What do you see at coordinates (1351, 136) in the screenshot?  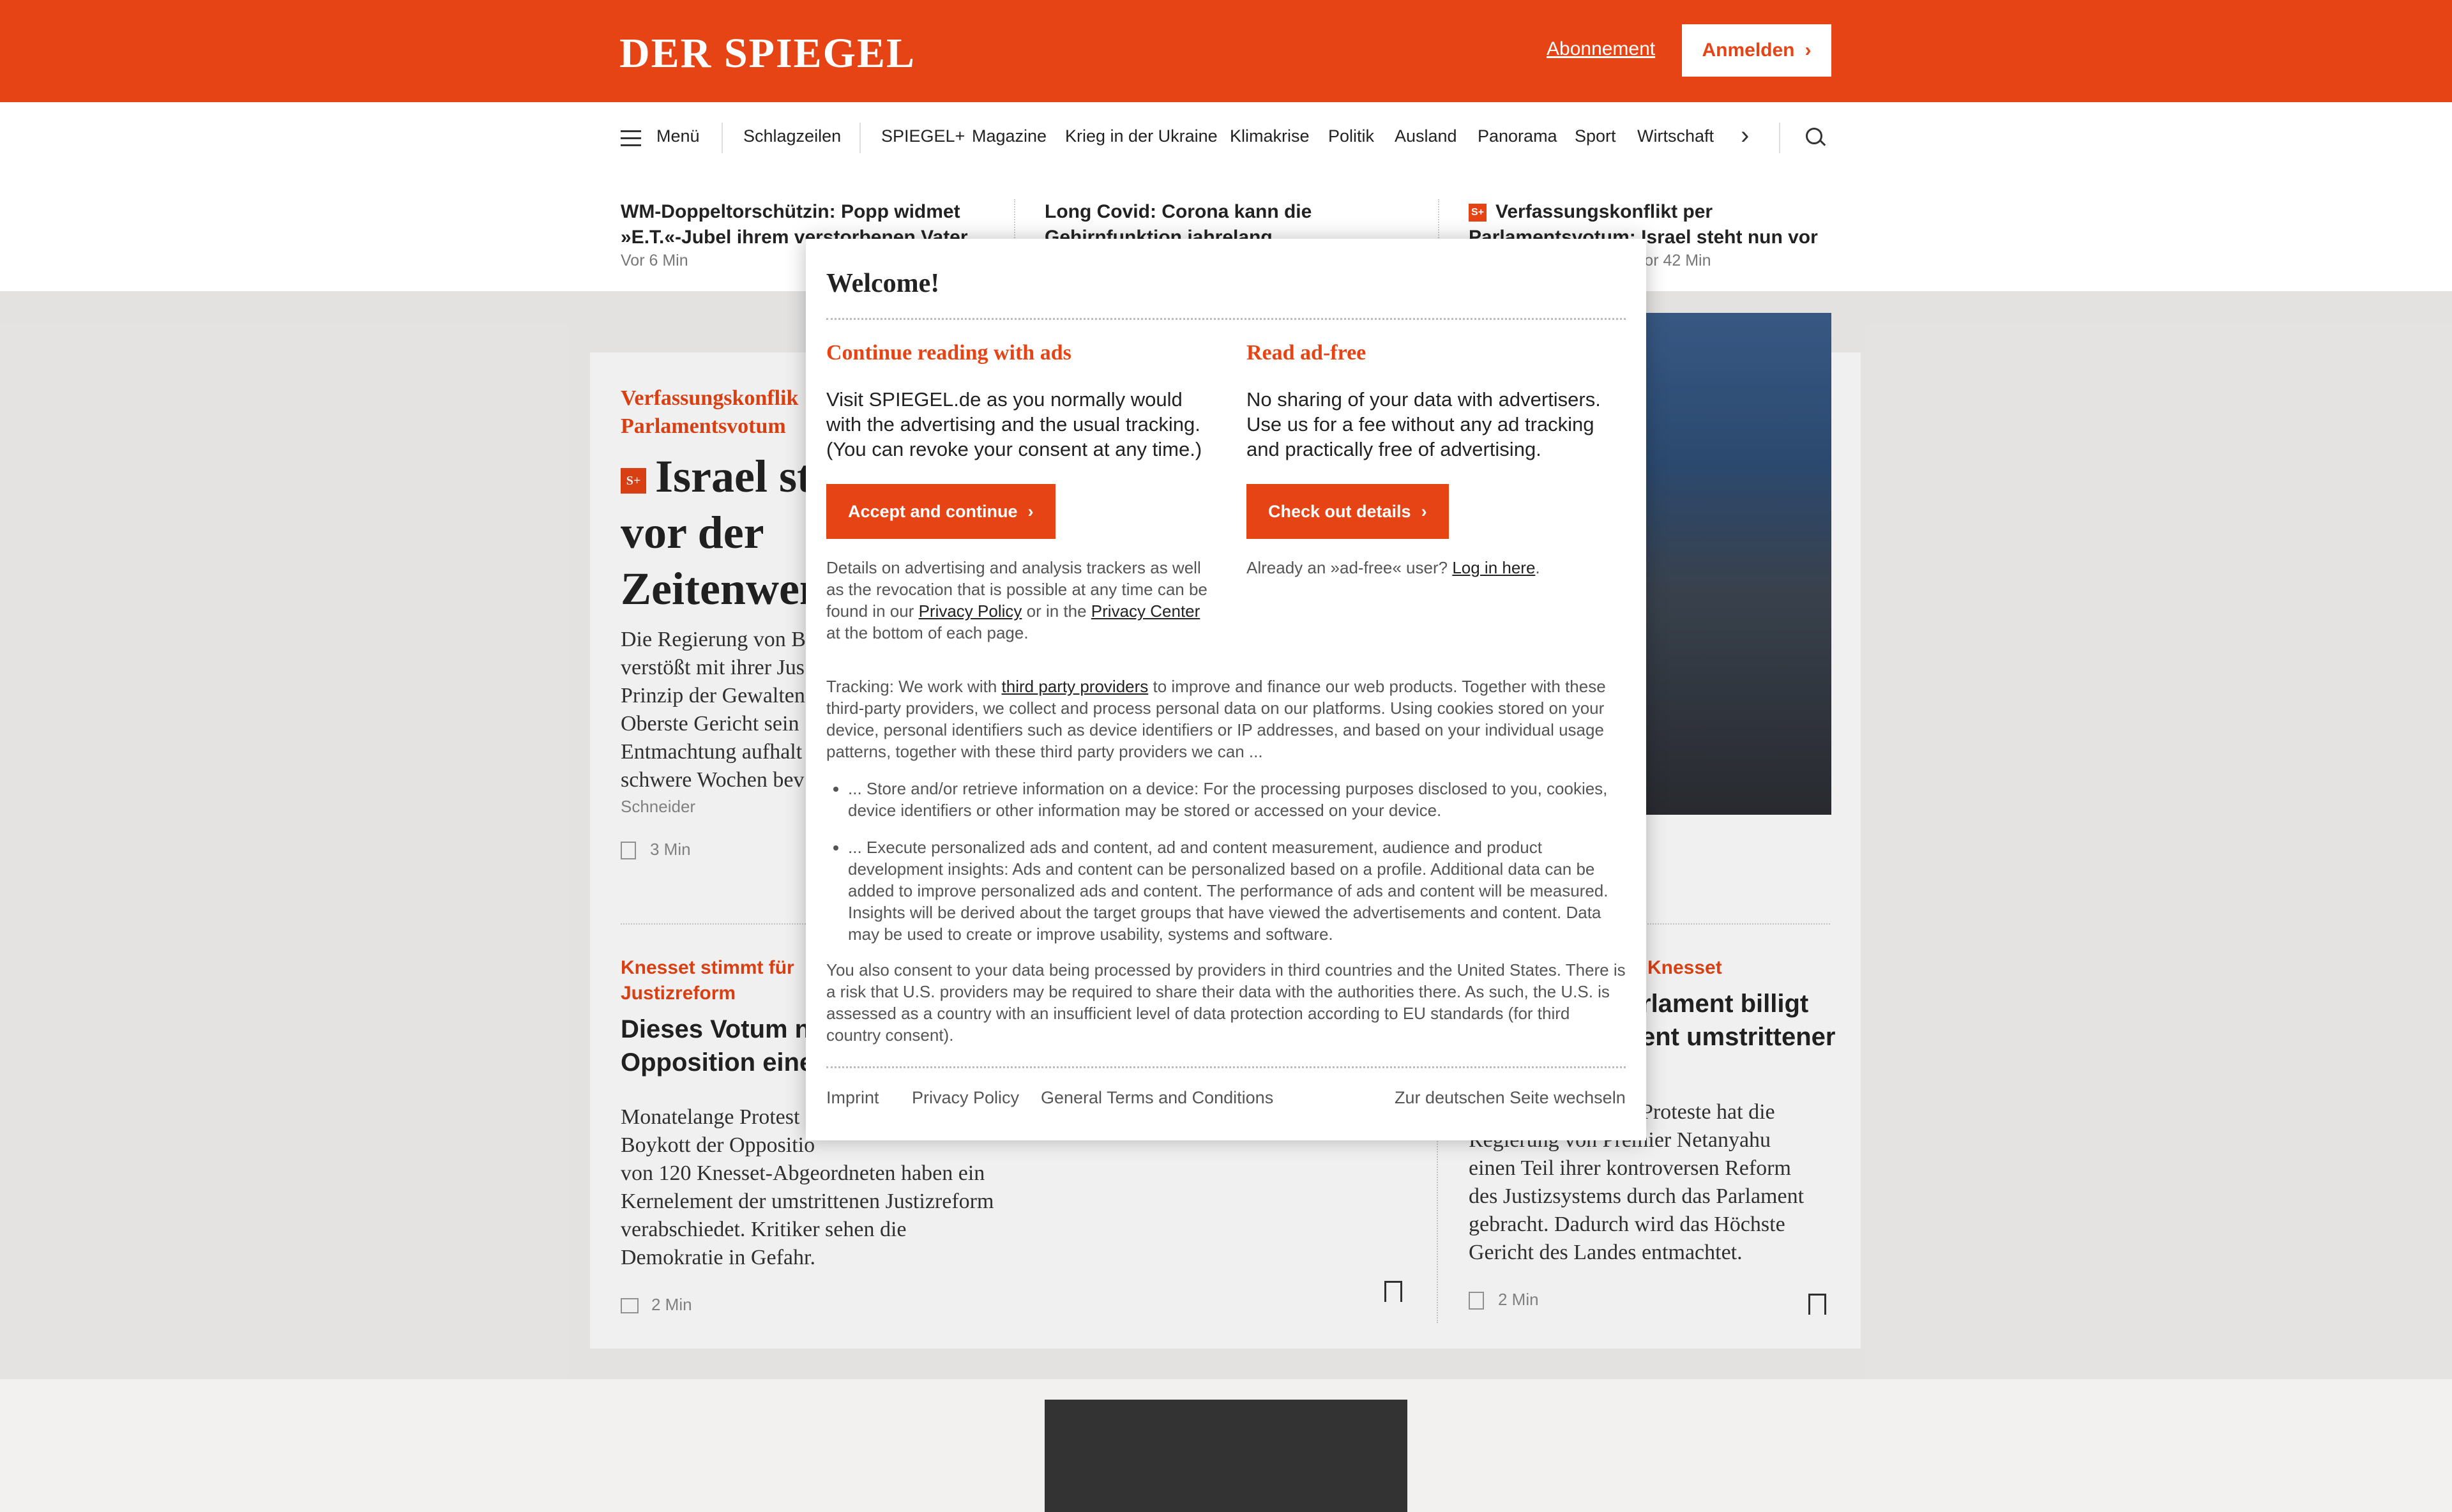 I see `nav-item-politik: Politik` at bounding box center [1351, 136].